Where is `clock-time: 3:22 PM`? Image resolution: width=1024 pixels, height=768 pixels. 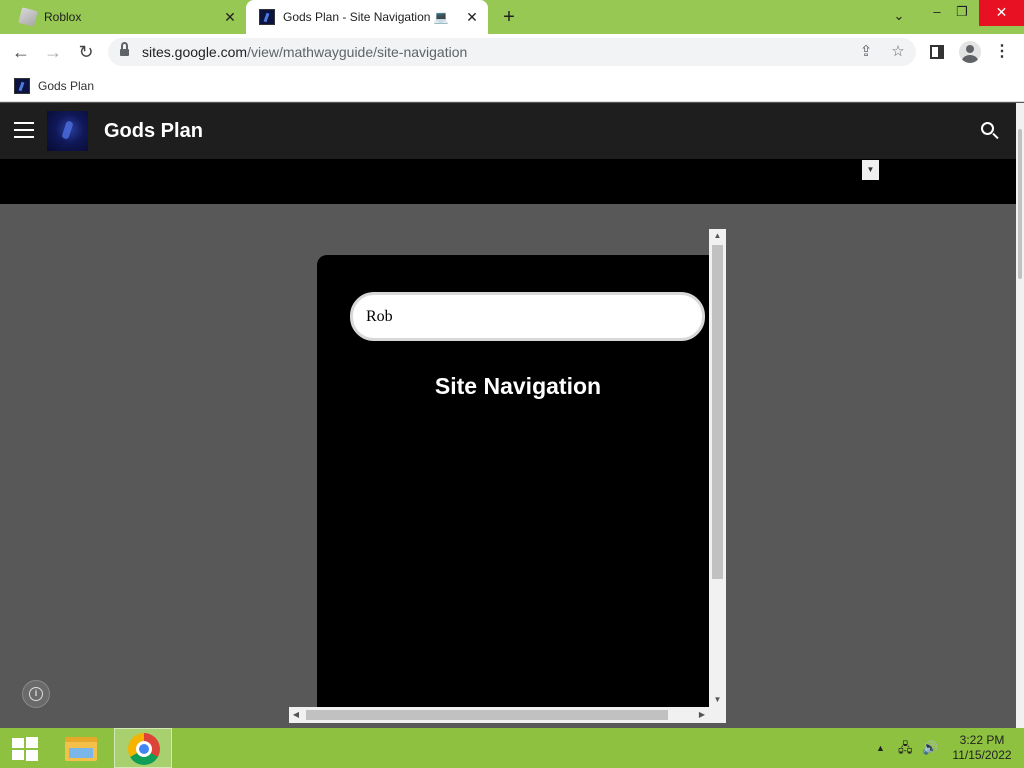 clock-time: 3:22 PM is located at coordinates (982, 740).